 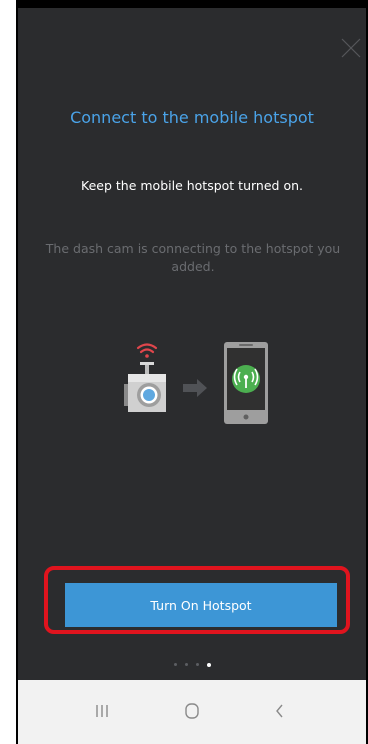 I want to click on connection-illustration, so click(x=193, y=382).